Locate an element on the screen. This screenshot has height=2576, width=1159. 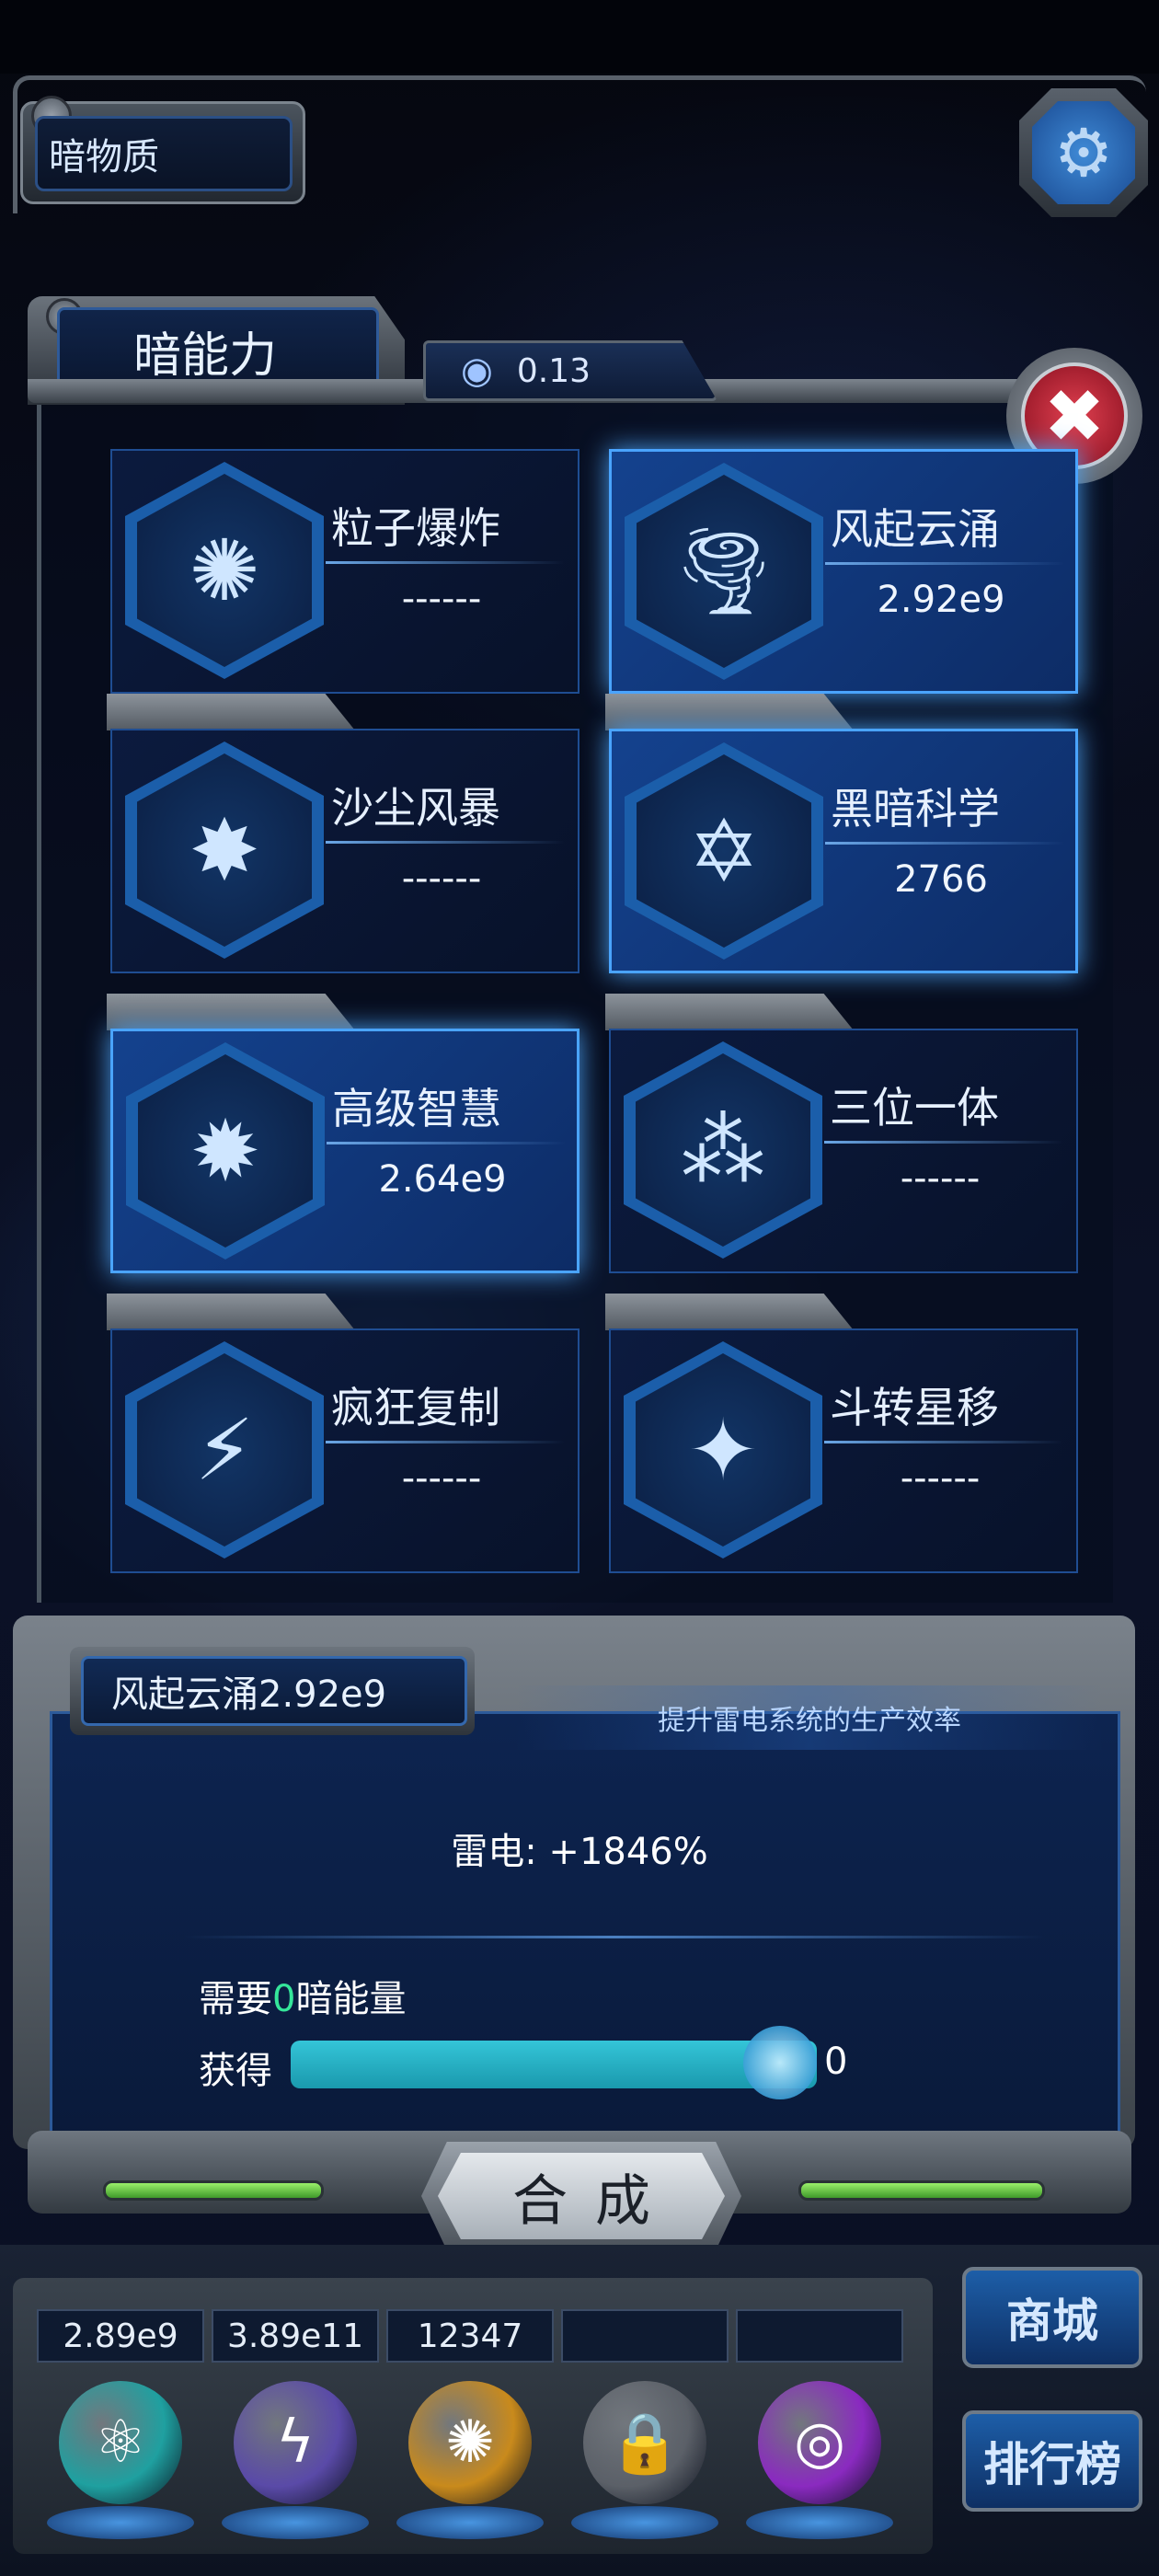
ability-hex-frame: ✦ is located at coordinates (723, 1449).